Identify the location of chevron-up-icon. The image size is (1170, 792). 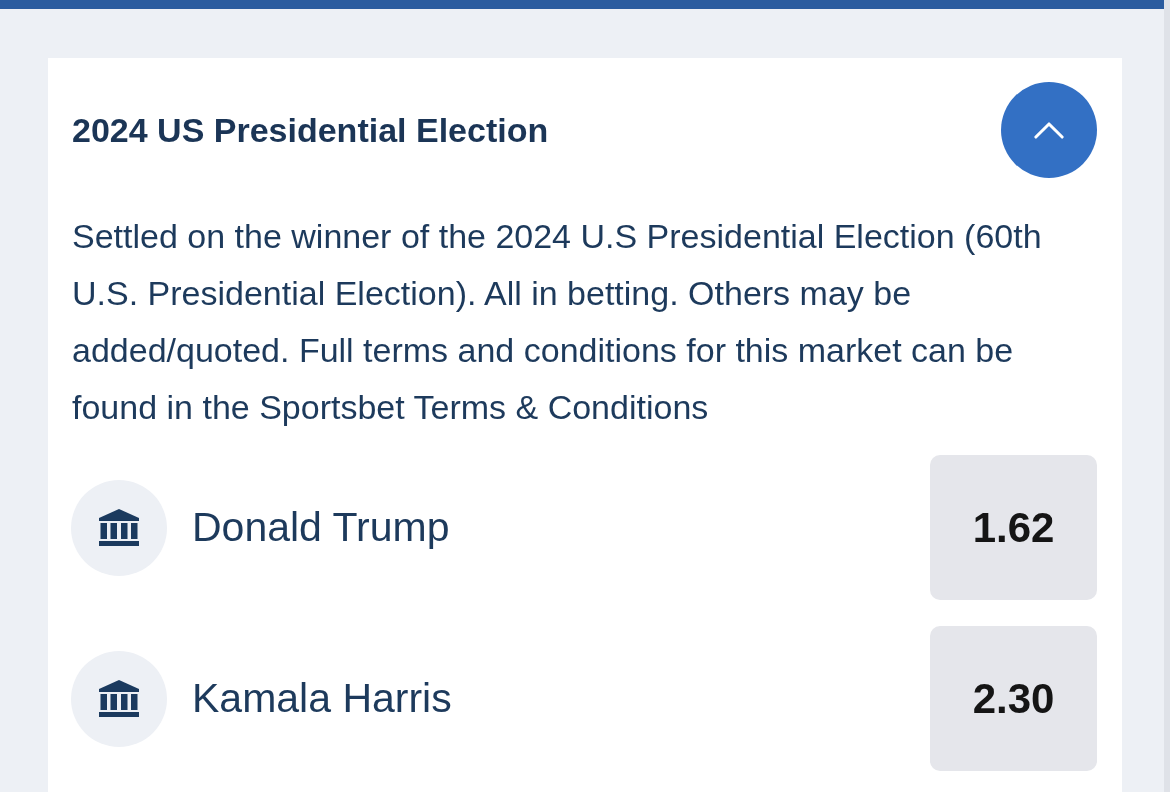
(1049, 130).